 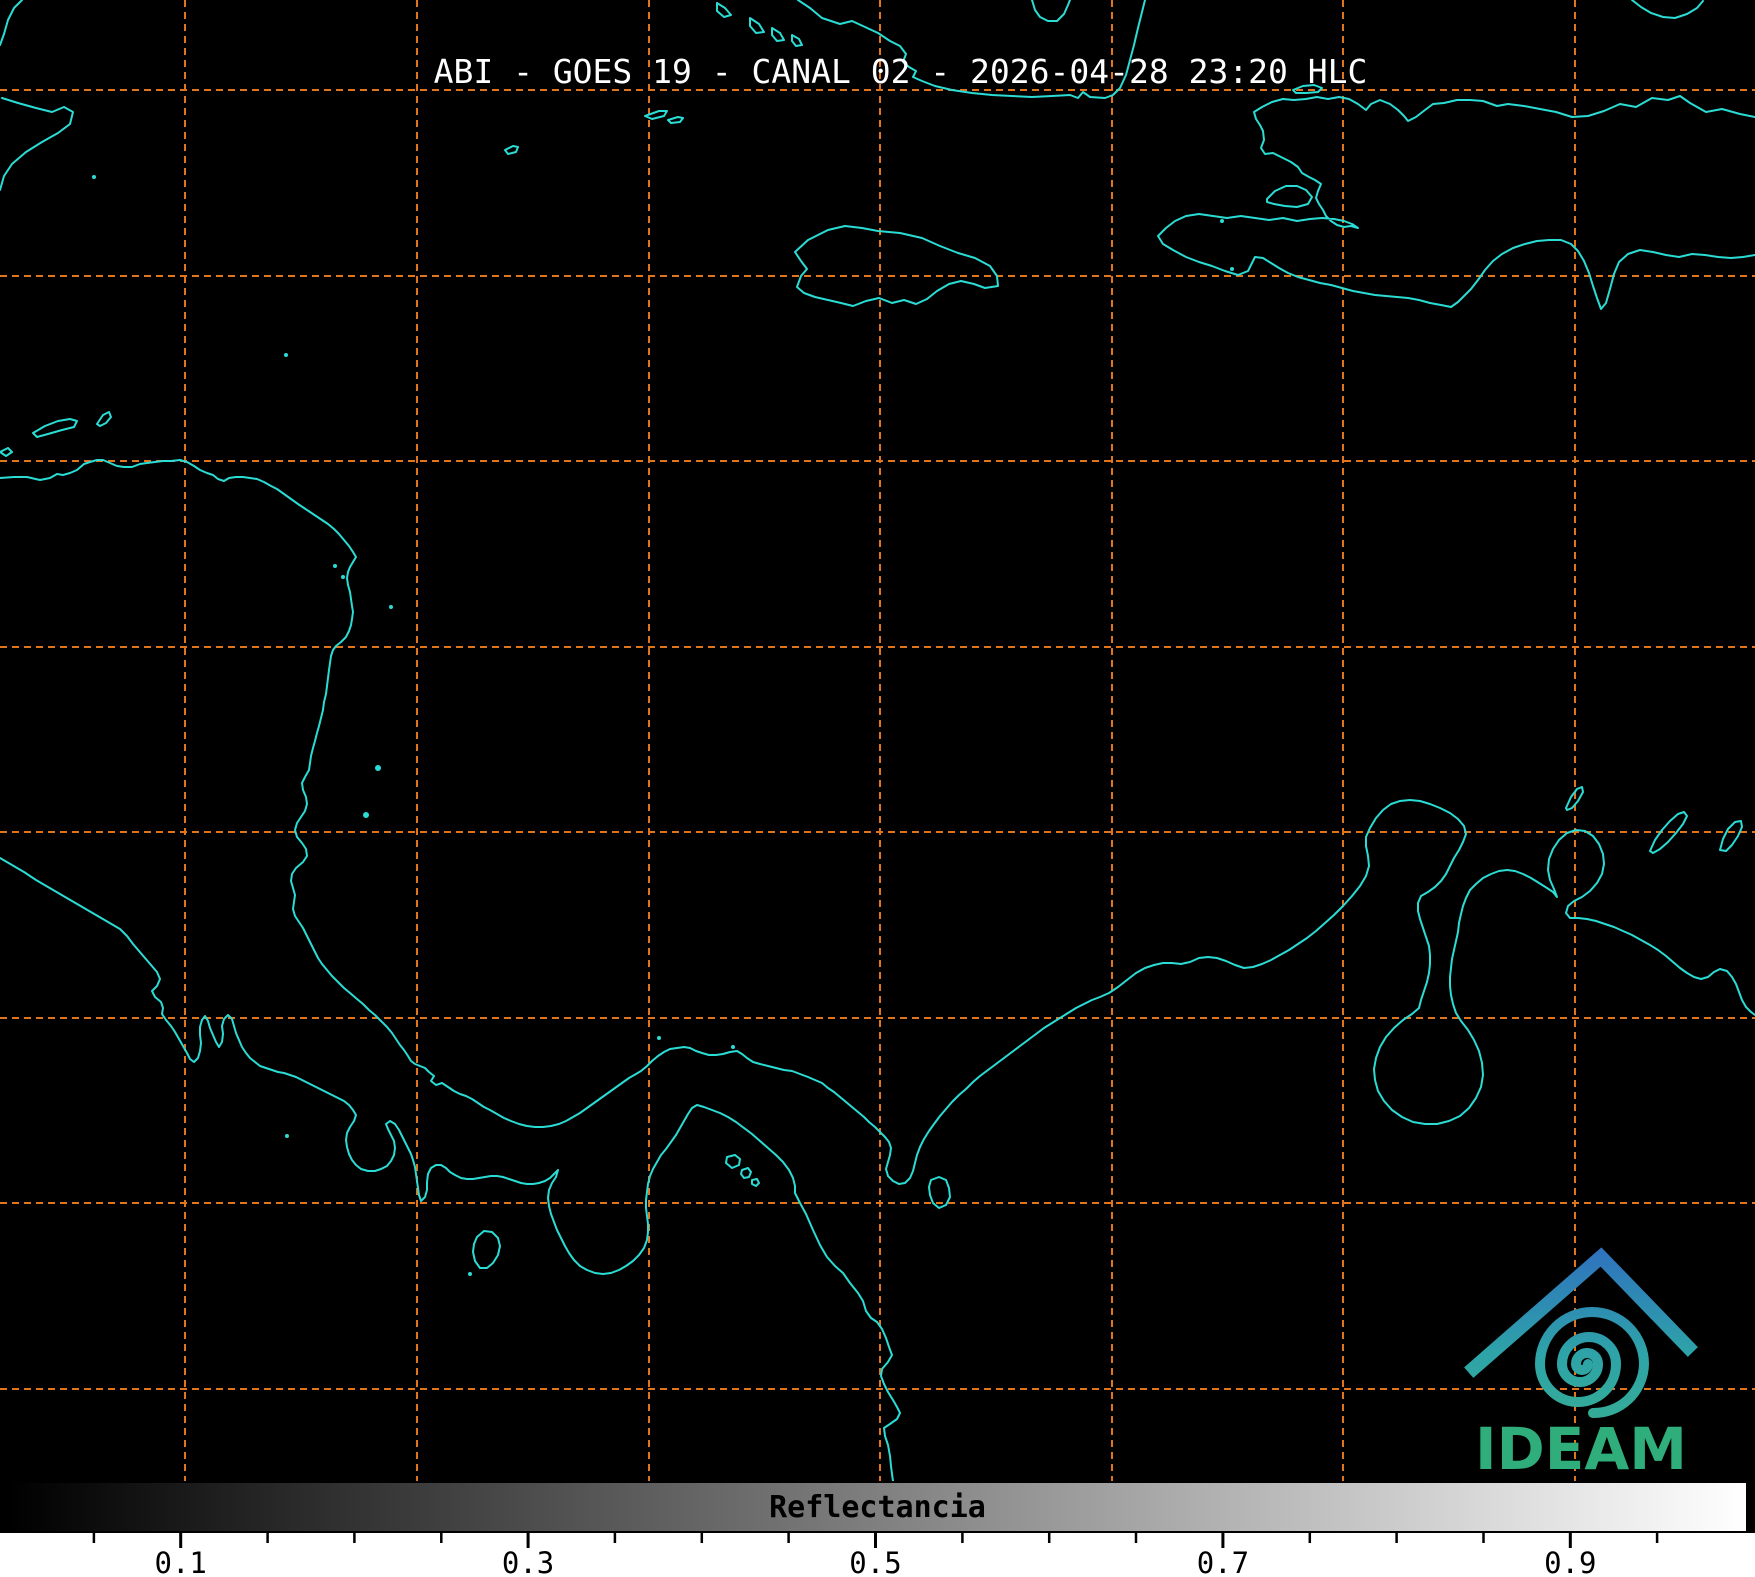 I want to click on colorbar-label: Reflectancia, so click(x=877, y=1507).